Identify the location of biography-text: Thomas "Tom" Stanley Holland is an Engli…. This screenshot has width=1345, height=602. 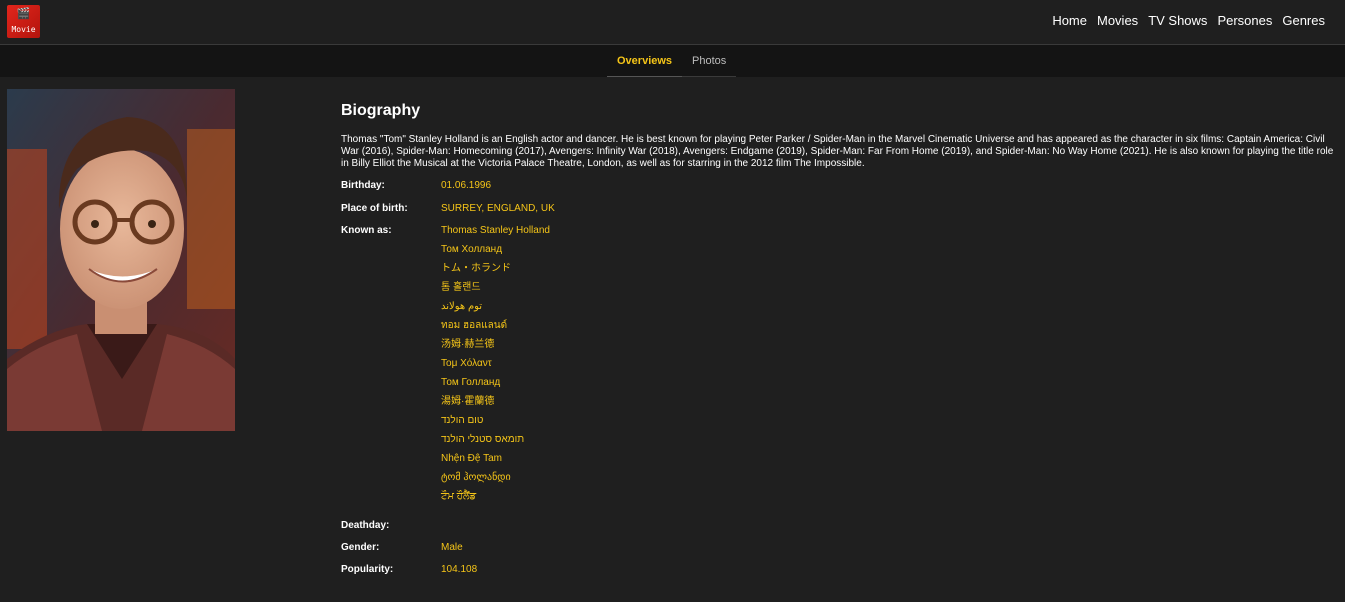
(837, 151).